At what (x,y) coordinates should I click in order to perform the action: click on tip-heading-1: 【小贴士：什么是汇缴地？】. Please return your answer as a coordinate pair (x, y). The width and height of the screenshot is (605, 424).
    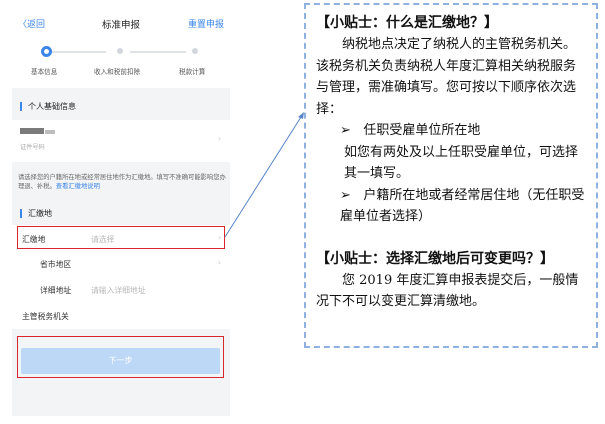
    Looking at the image, I should click on (407, 23).